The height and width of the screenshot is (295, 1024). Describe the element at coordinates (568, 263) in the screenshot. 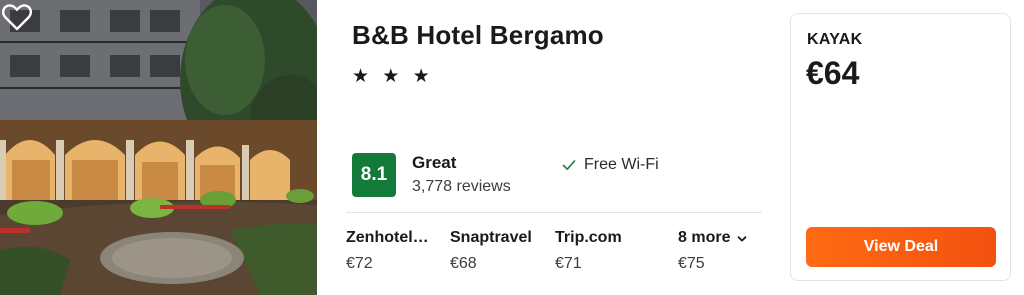

I see `provider-price: €71` at that location.